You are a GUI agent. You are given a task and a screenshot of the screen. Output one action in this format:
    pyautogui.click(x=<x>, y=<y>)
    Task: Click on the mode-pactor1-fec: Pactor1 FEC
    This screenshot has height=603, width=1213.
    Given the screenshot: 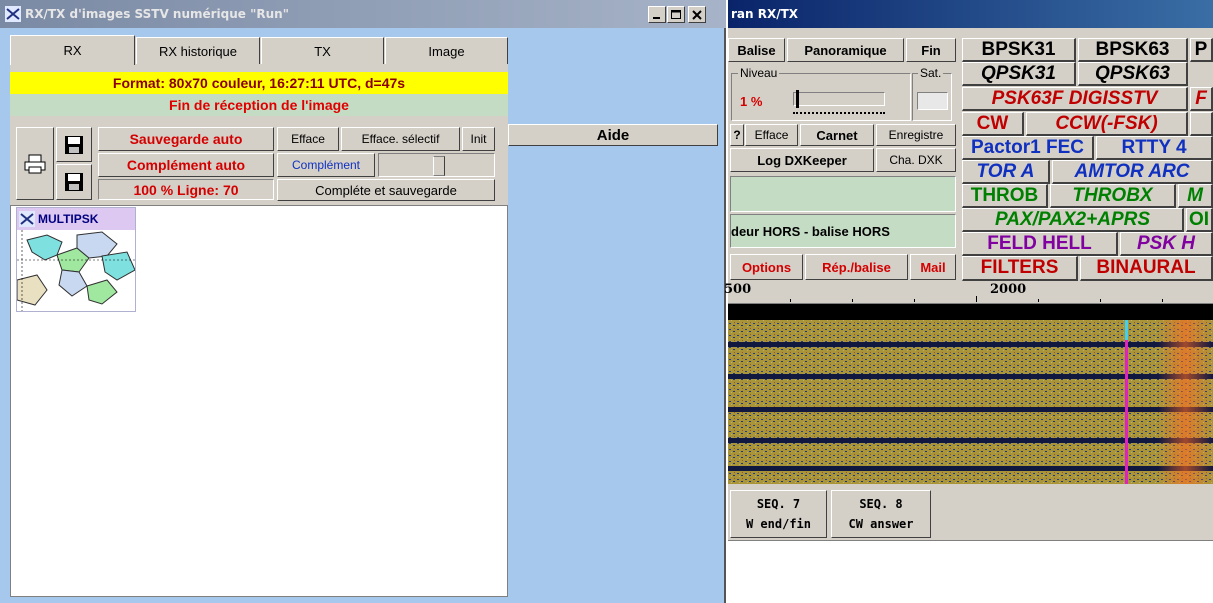 What is the action you would take?
    pyautogui.click(x=1028, y=148)
    